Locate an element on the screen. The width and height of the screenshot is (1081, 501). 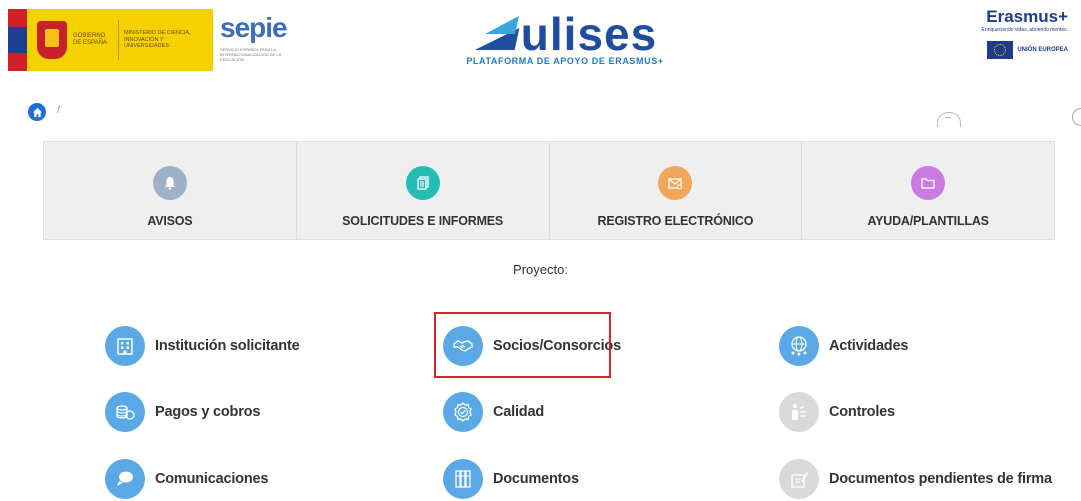
quality-badge-icon is located at coordinates (463, 412).